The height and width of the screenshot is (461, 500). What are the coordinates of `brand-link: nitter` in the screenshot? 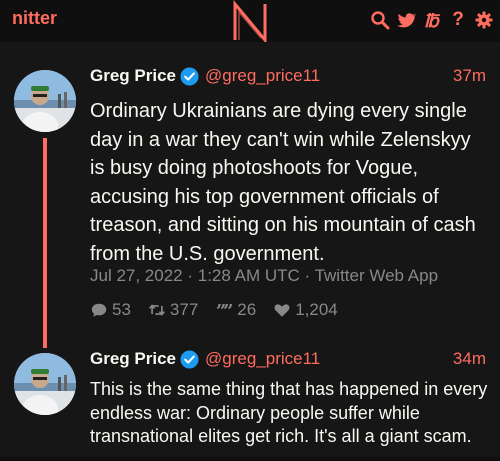 It's located at (34, 18).